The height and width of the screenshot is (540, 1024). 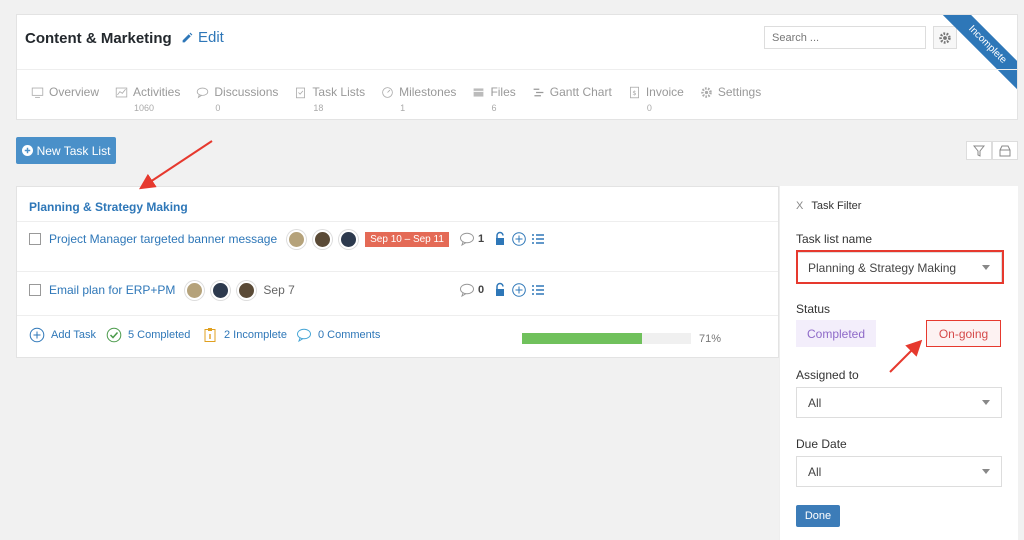 I want to click on task-meta: 1, so click(x=502, y=239).